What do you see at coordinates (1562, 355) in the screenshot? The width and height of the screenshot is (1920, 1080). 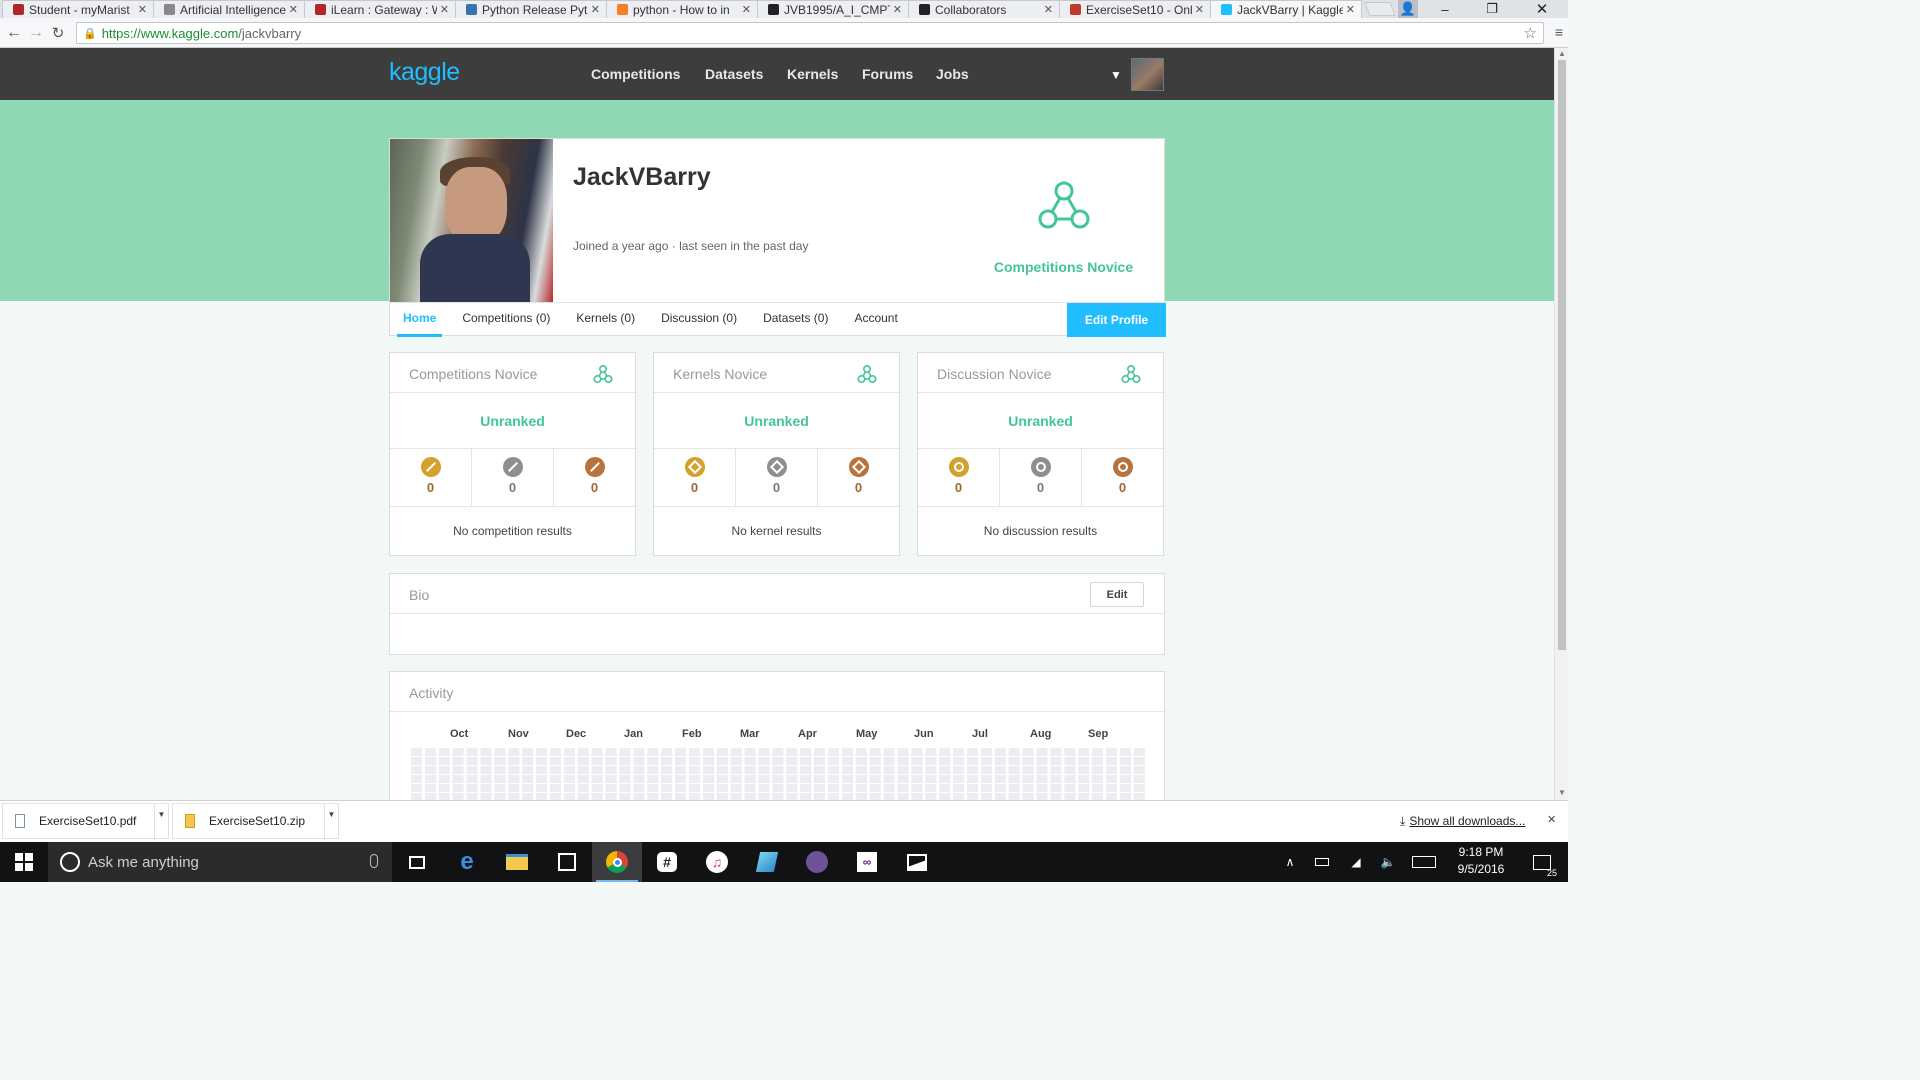 I see `scrollbar-thumb` at bounding box center [1562, 355].